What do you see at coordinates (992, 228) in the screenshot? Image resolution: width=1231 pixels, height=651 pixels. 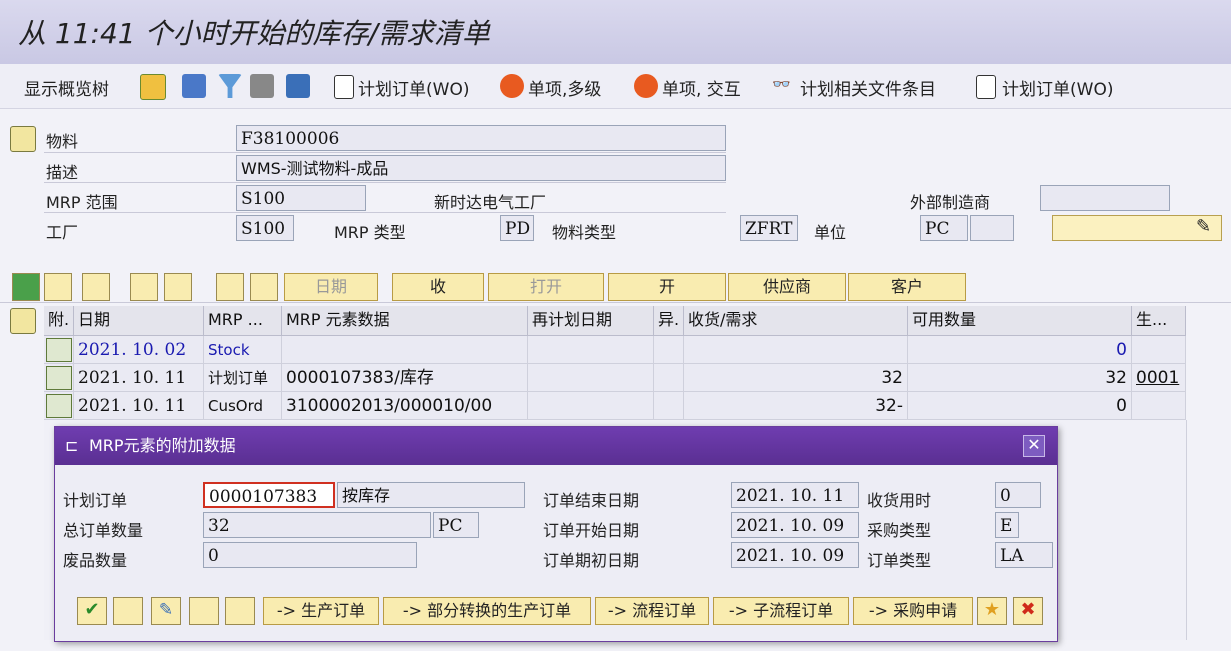 I see `unit-extra-field` at bounding box center [992, 228].